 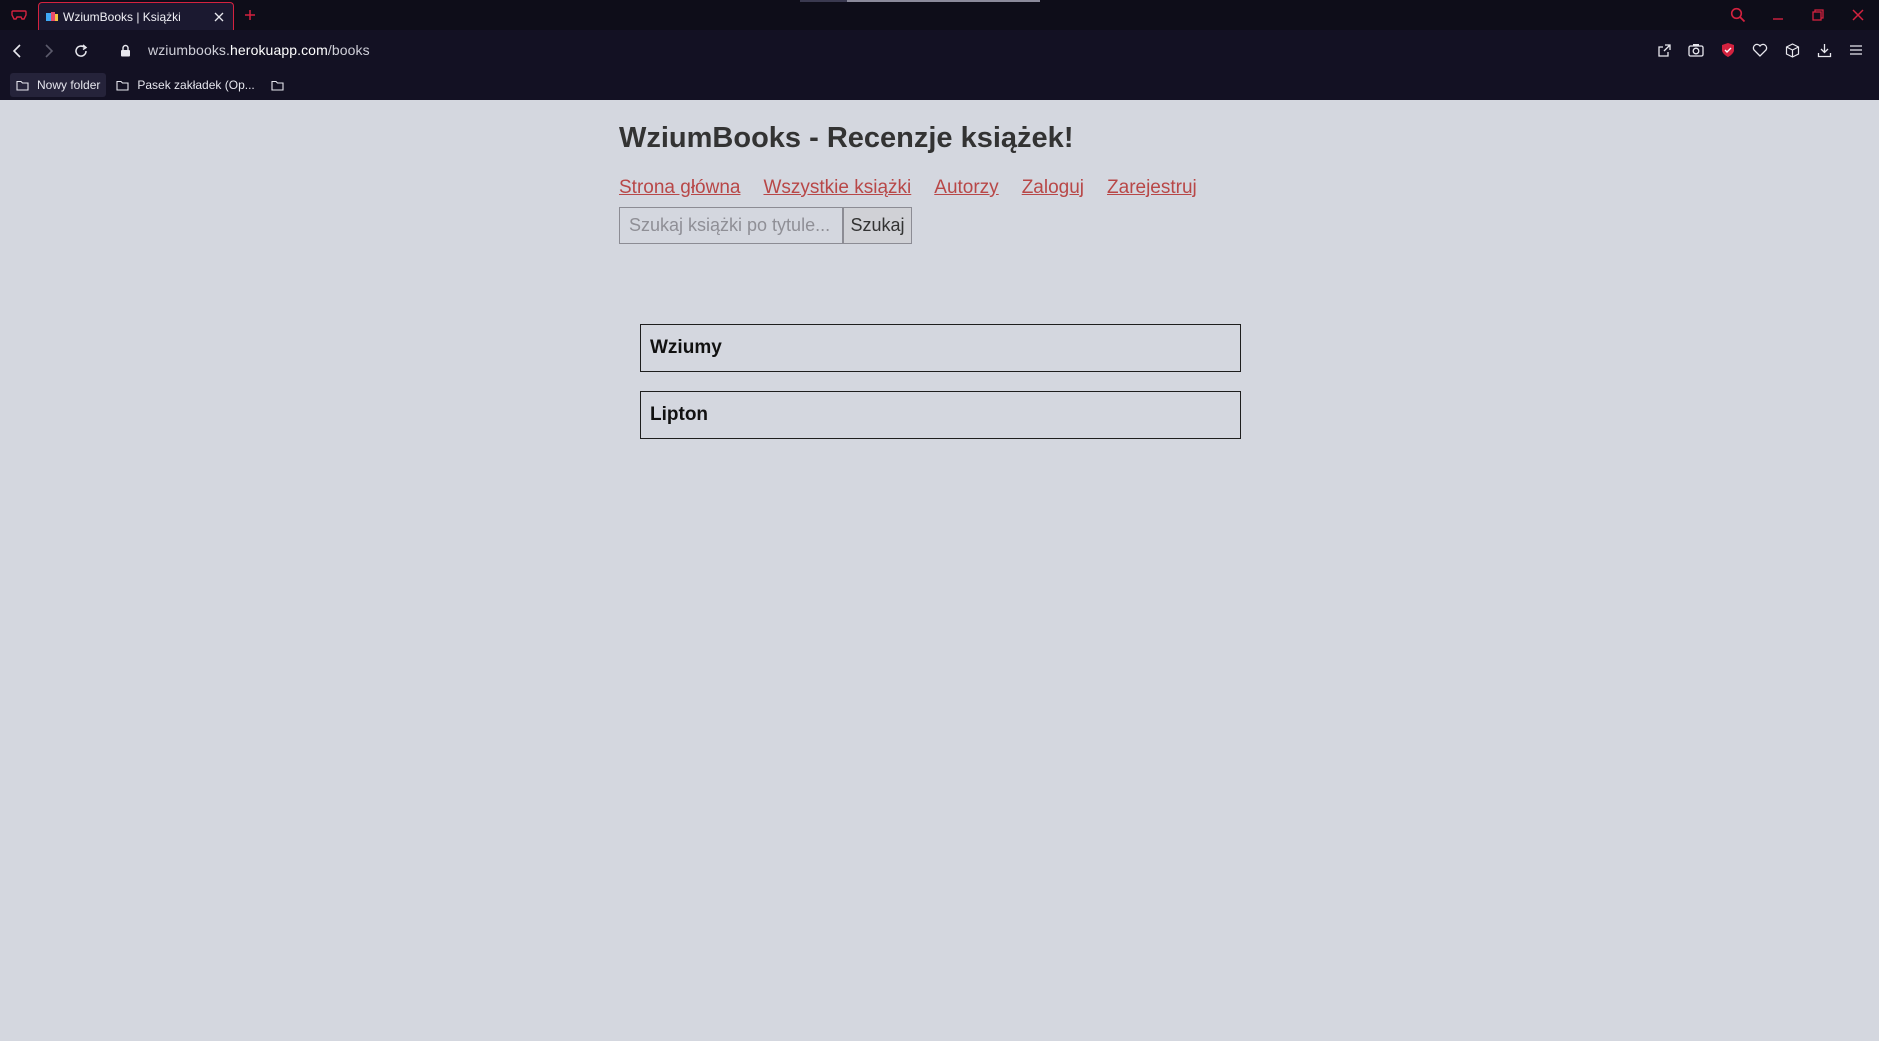 I want to click on search-button: Szukaj, so click(x=877, y=225).